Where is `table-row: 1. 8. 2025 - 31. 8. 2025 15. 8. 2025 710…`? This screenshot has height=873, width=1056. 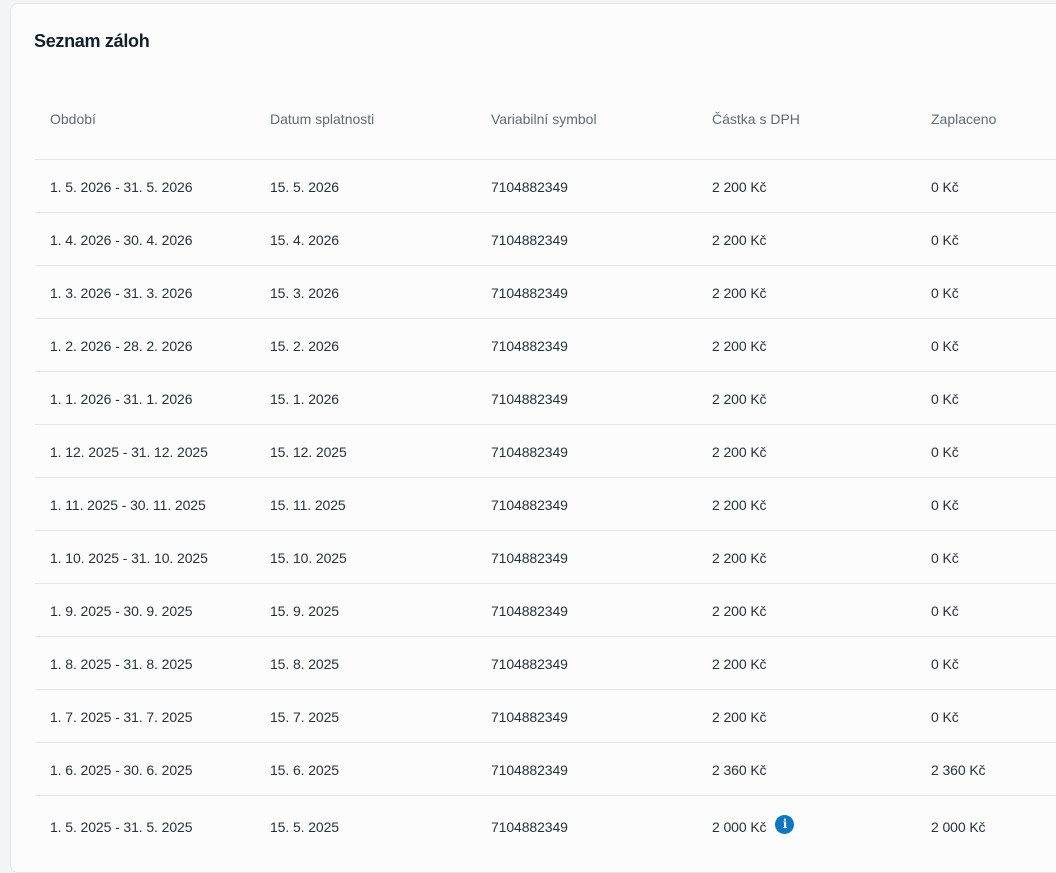
table-row: 1. 8. 2025 - 31. 8. 2025 15. 8. 2025 710… is located at coordinates (545, 663).